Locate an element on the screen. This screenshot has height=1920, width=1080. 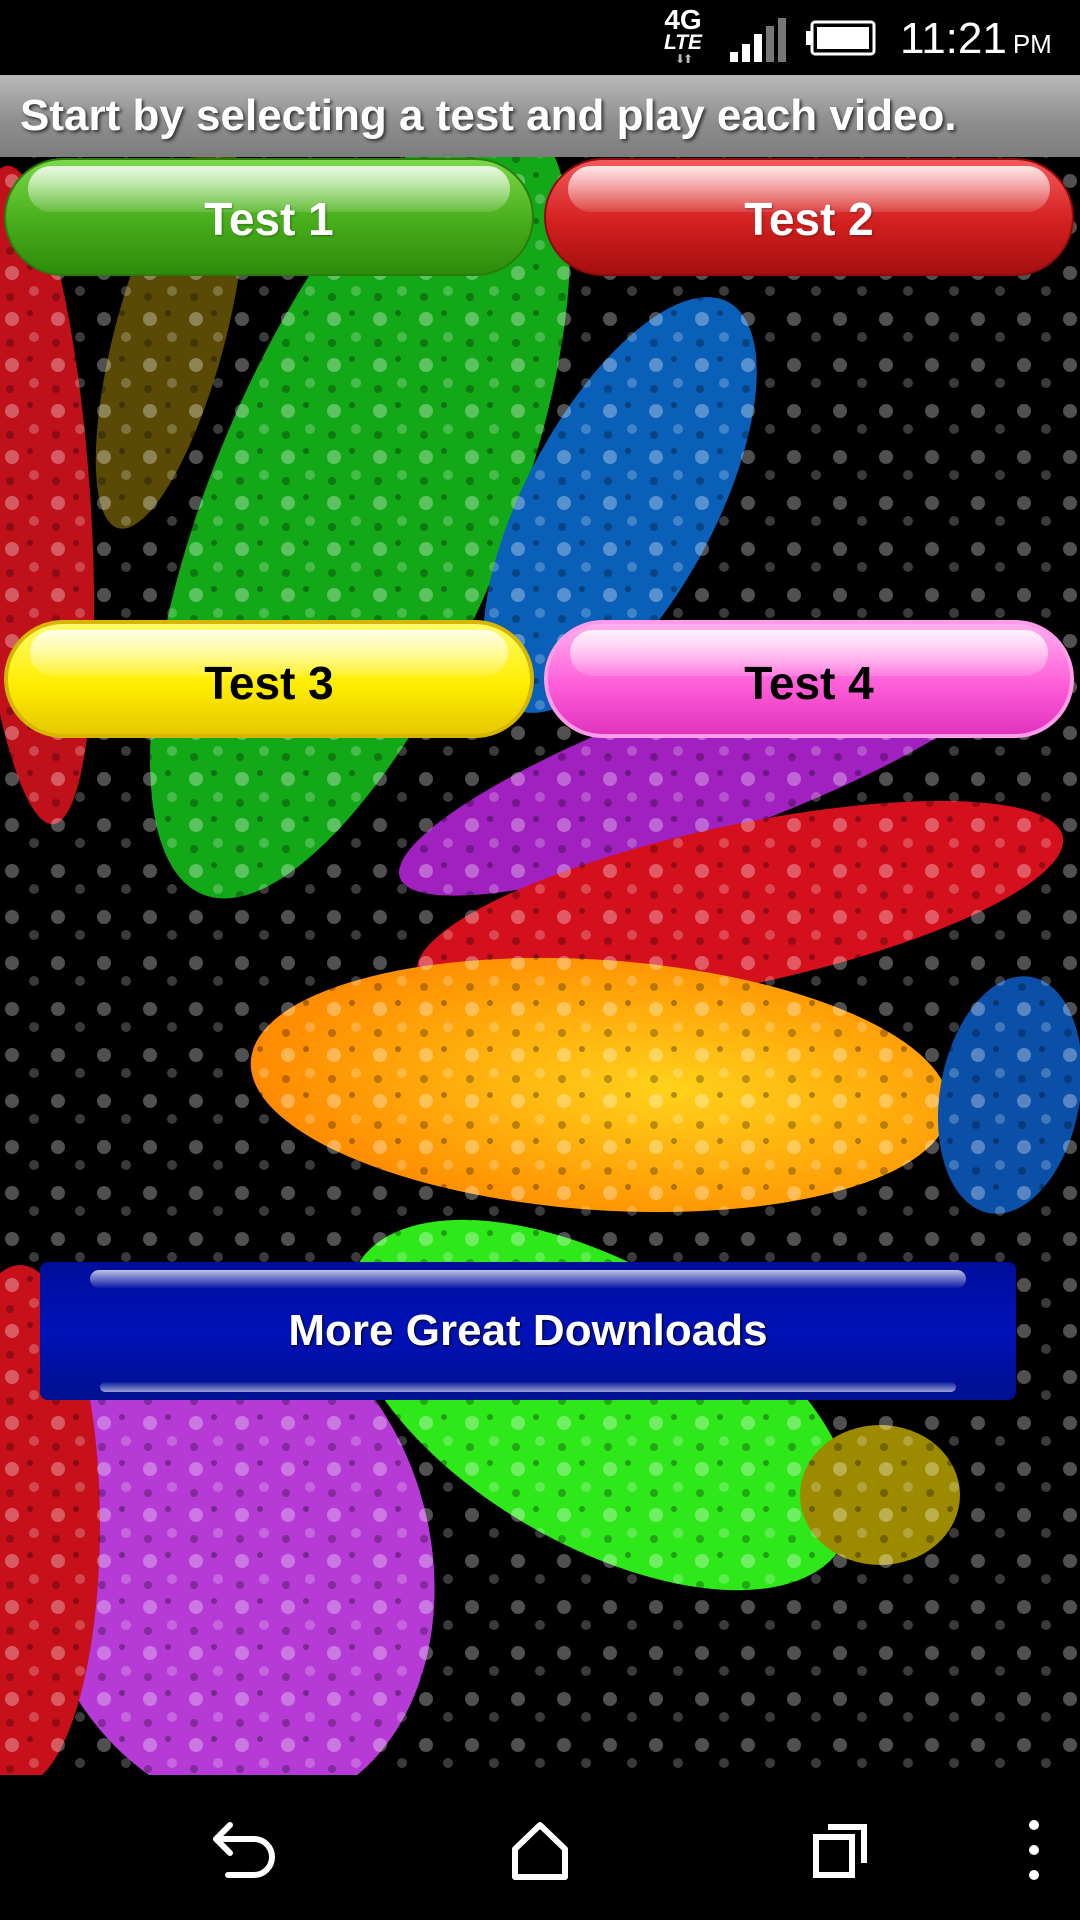
test-4-button: Test 4 is located at coordinates (809, 679).